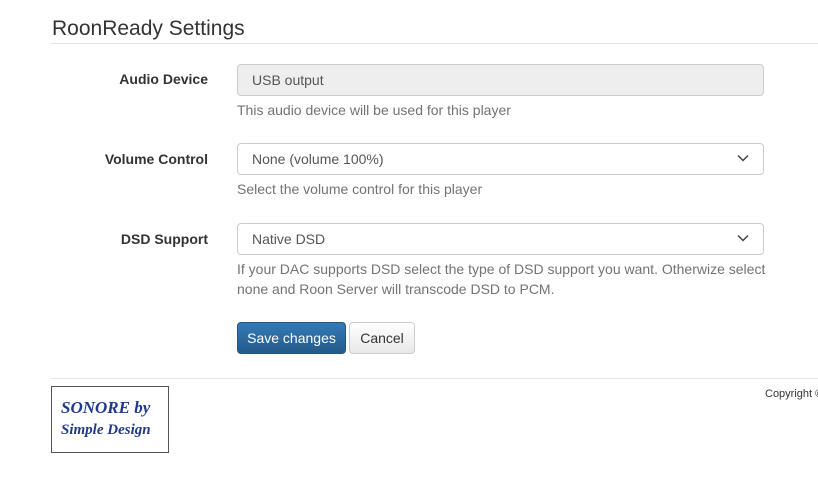 The image size is (818, 481). I want to click on title-divider, so click(434, 43).